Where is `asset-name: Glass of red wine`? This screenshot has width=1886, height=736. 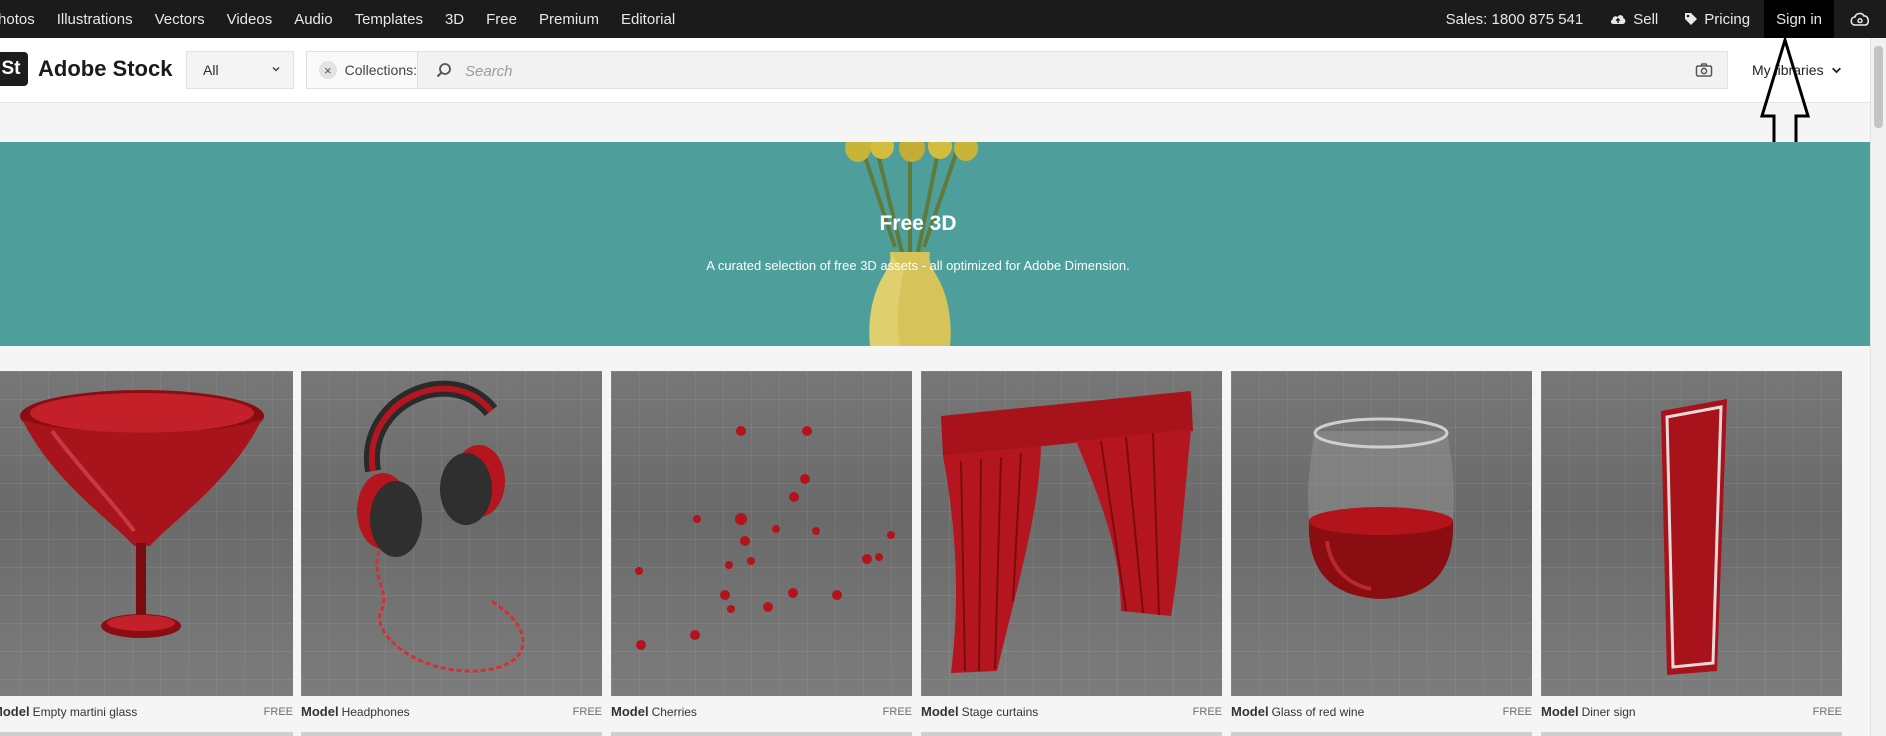 asset-name: Glass of red wine is located at coordinates (1318, 712).